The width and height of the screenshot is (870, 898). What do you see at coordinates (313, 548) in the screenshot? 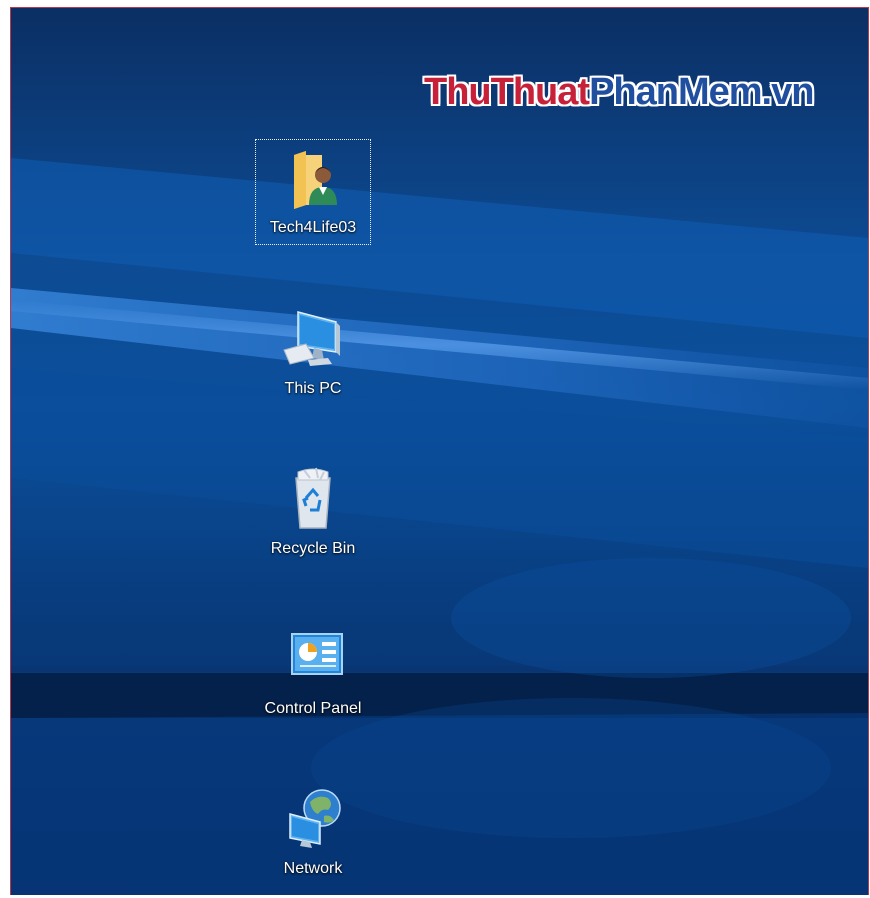
I see `icon-label-recycle-bin: Recycle Bin` at bounding box center [313, 548].